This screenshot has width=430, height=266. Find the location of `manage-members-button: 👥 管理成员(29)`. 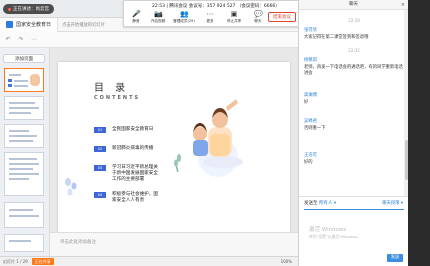

manage-members-button: 👥 管理成员(29) is located at coordinates (184, 18).